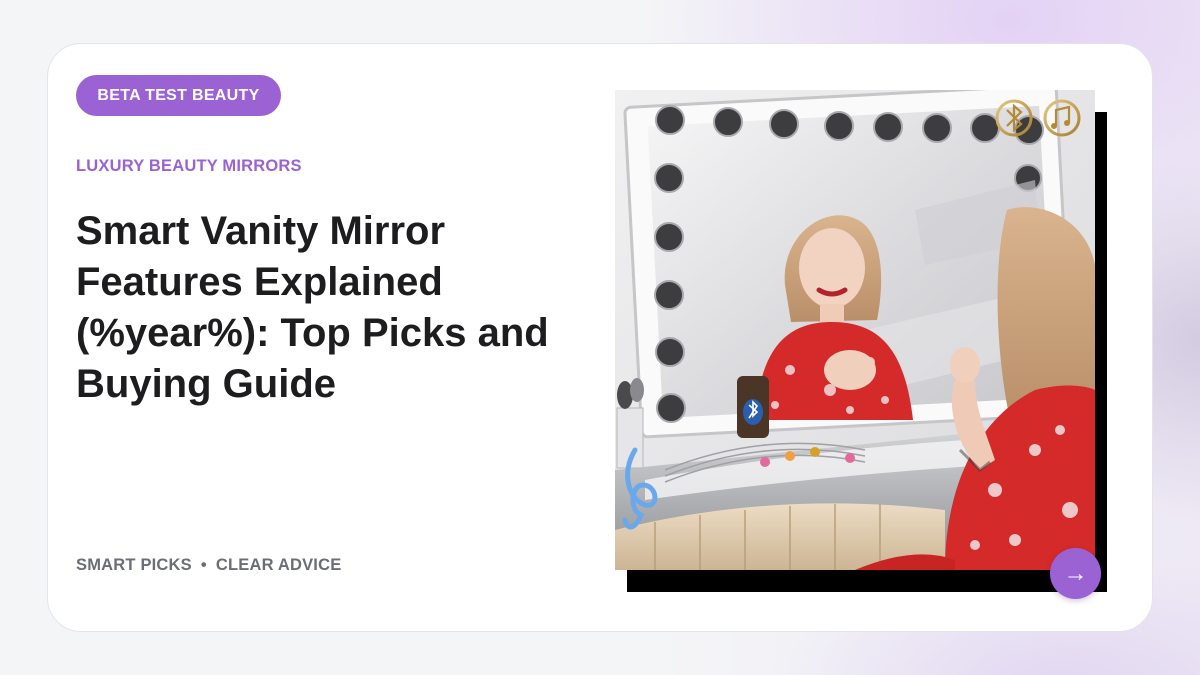 This screenshot has height=675, width=1200. What do you see at coordinates (189, 166) in the screenshot?
I see `category-label: LUXURY BEAUTY MIRRORS` at bounding box center [189, 166].